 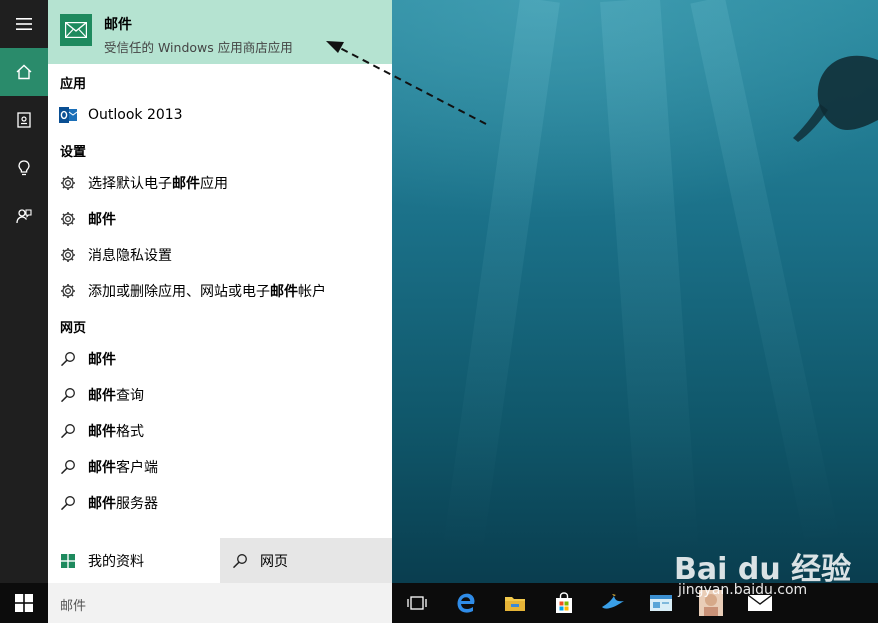 I want to click on settings-result: 添加或删除应用、网站或电子邮件帐户, so click(x=220, y=291).